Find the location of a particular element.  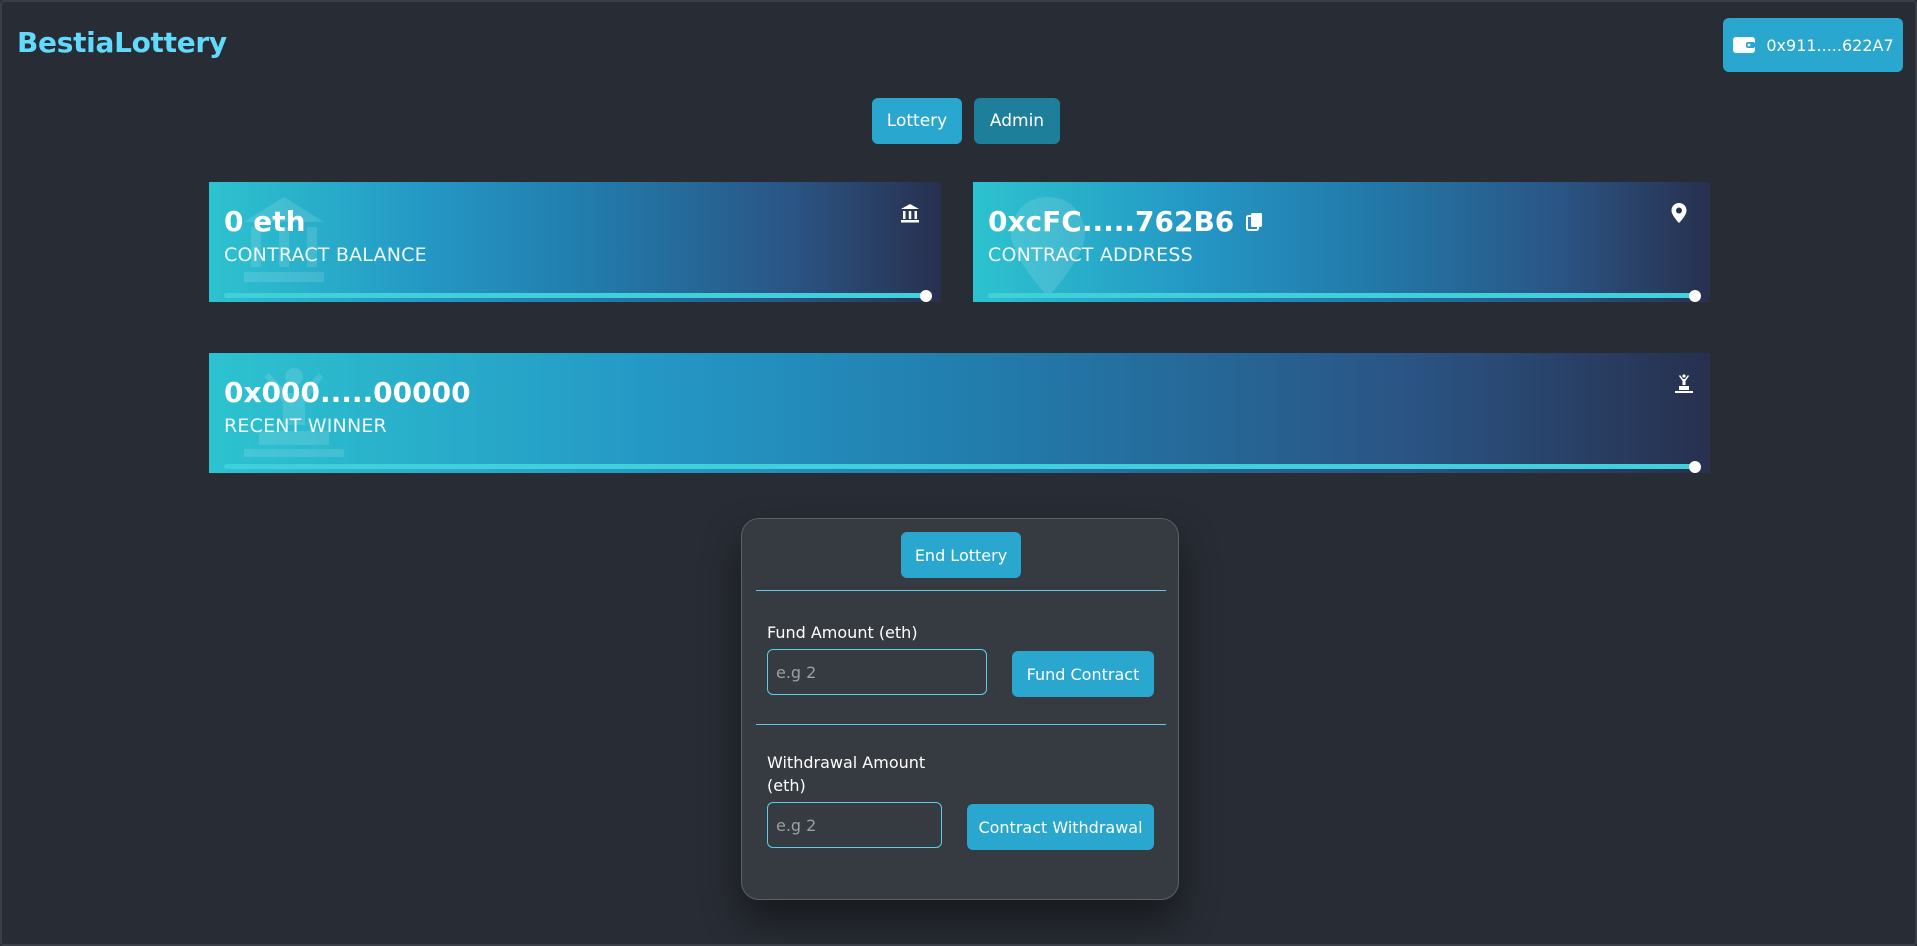

wallet-connect-button: 0x911.....622A7 is located at coordinates (1813, 45).